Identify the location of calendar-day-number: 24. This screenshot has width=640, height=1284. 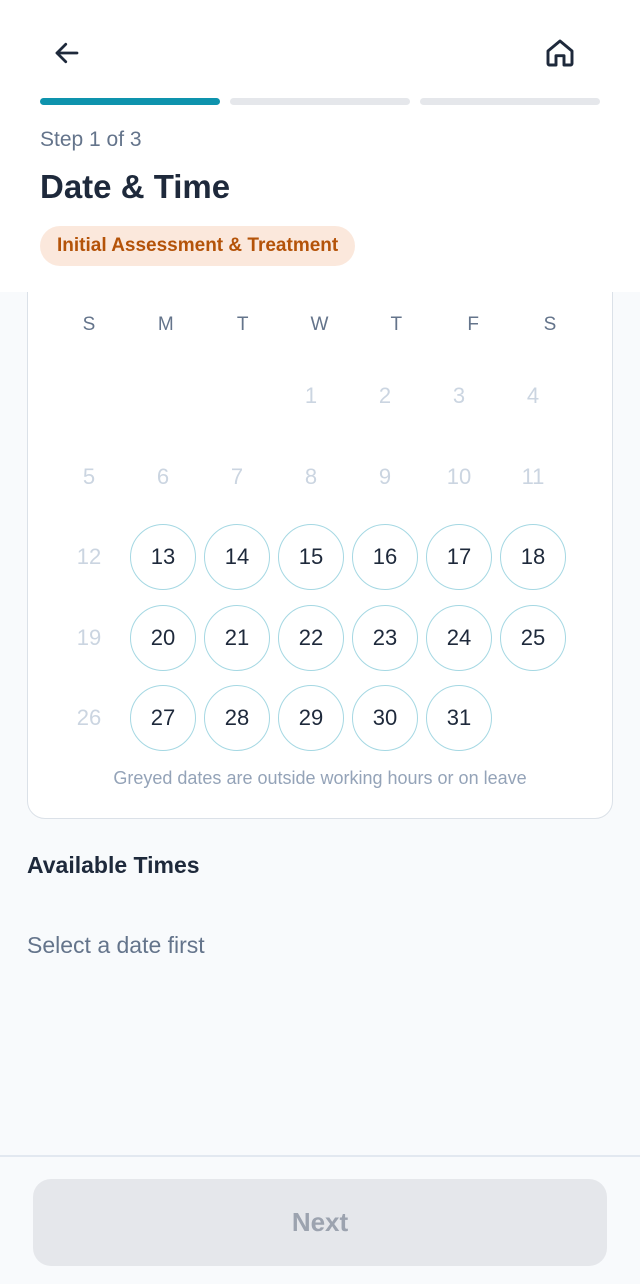
(459, 637).